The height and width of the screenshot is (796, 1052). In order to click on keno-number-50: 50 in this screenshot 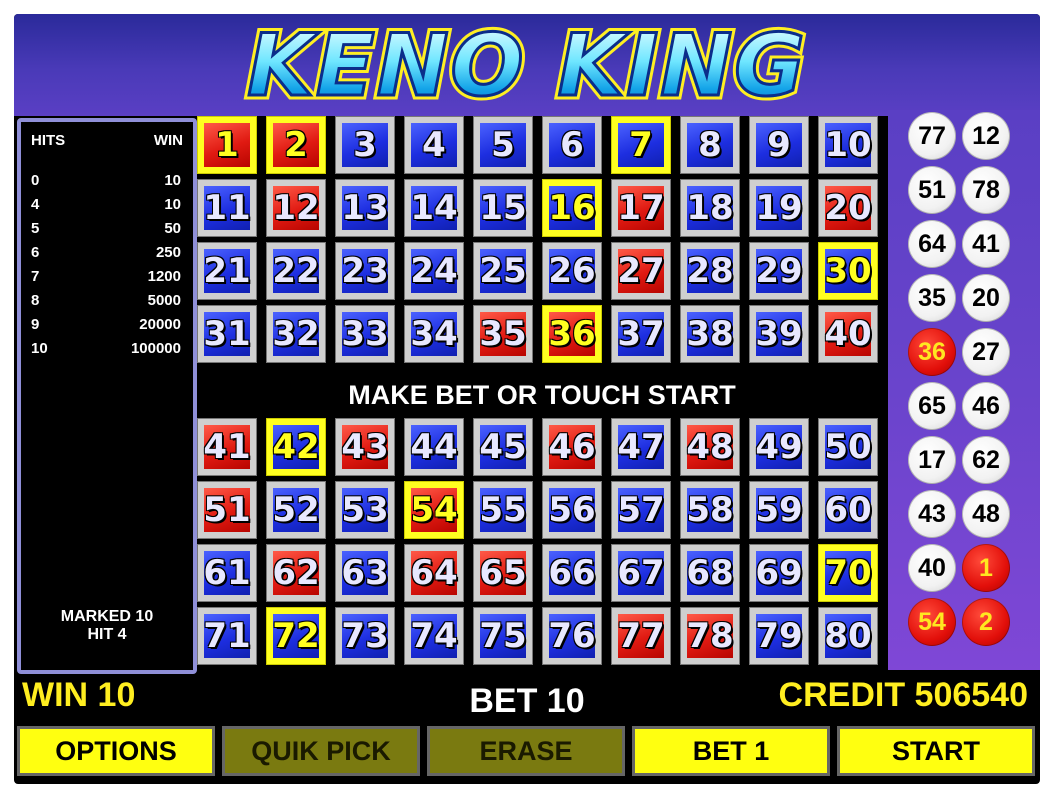, I will do `click(848, 447)`.